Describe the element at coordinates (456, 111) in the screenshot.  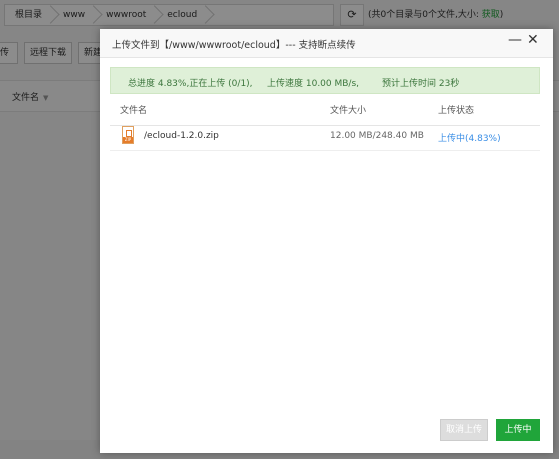
I see `column-header-status: 上传状态` at that location.